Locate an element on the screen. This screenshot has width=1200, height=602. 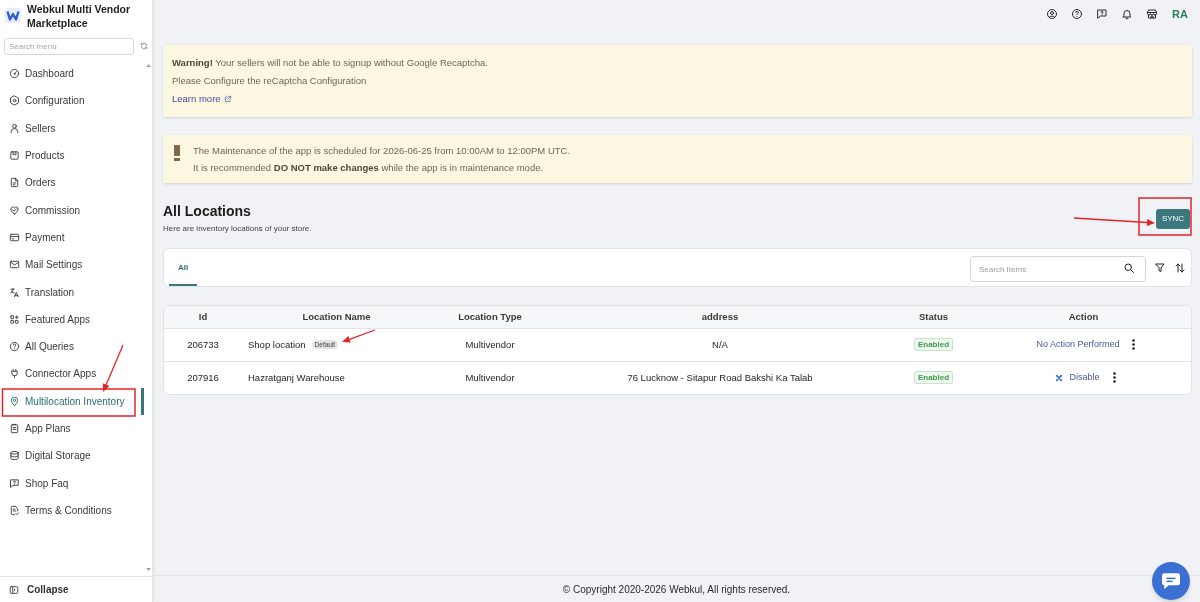
clipboard-icon is located at coordinates (14, 428).